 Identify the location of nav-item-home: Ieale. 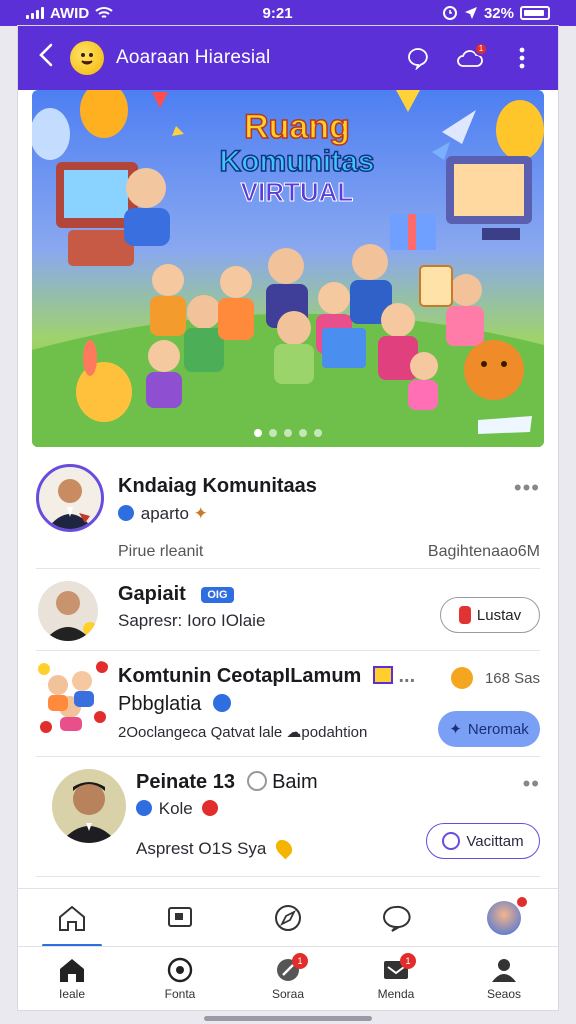
(72, 979).